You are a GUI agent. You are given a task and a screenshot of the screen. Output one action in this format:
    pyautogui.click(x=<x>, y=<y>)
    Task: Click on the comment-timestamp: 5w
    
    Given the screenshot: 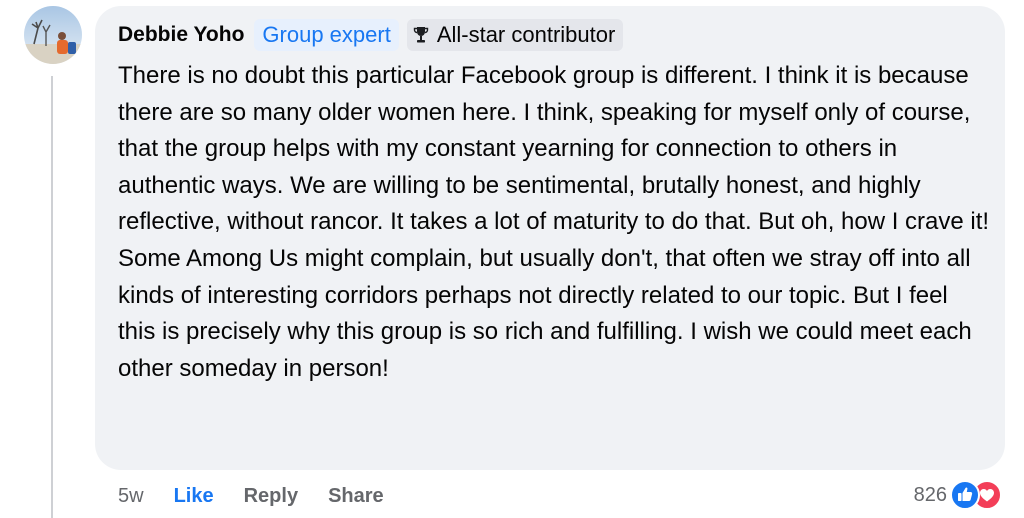 What is the action you would take?
    pyautogui.click(x=131, y=496)
    